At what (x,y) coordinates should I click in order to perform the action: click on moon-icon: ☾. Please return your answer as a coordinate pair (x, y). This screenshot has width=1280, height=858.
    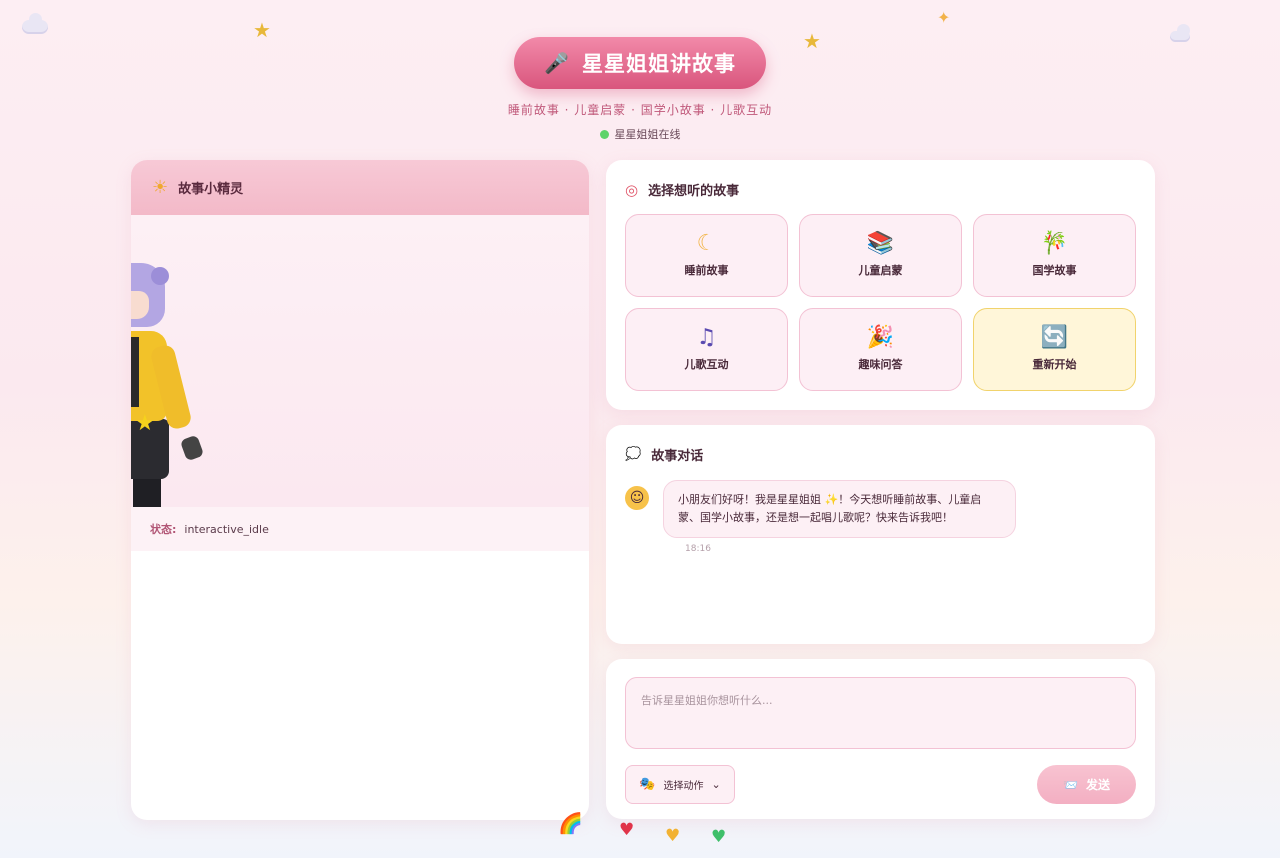
    Looking at the image, I should click on (706, 243).